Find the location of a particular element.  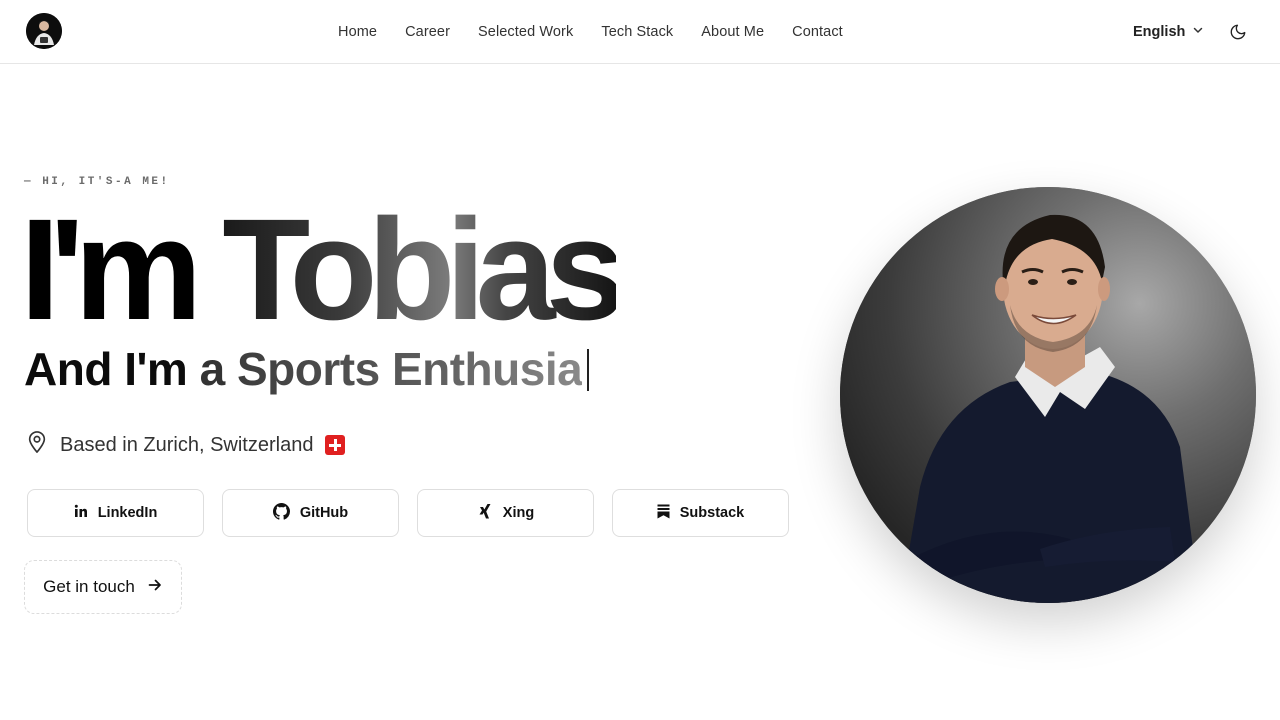

substack-button: Substack is located at coordinates (700, 513).